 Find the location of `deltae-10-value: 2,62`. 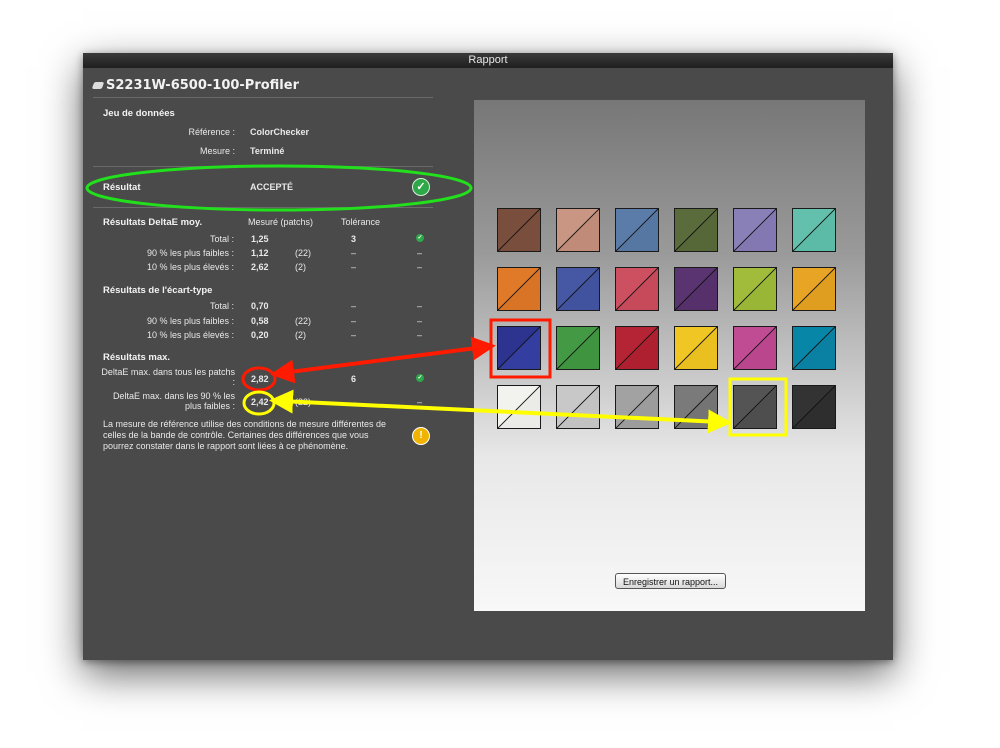

deltae-10-value: 2,62 is located at coordinates (260, 267).